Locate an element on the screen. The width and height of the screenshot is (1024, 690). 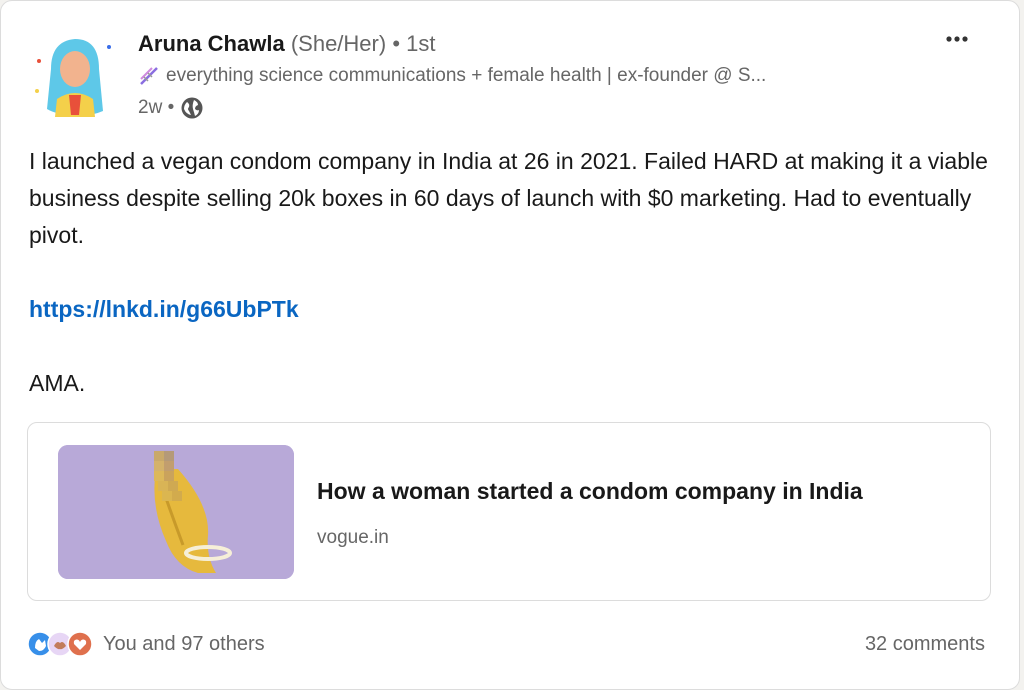
love-icon is located at coordinates (80, 644).